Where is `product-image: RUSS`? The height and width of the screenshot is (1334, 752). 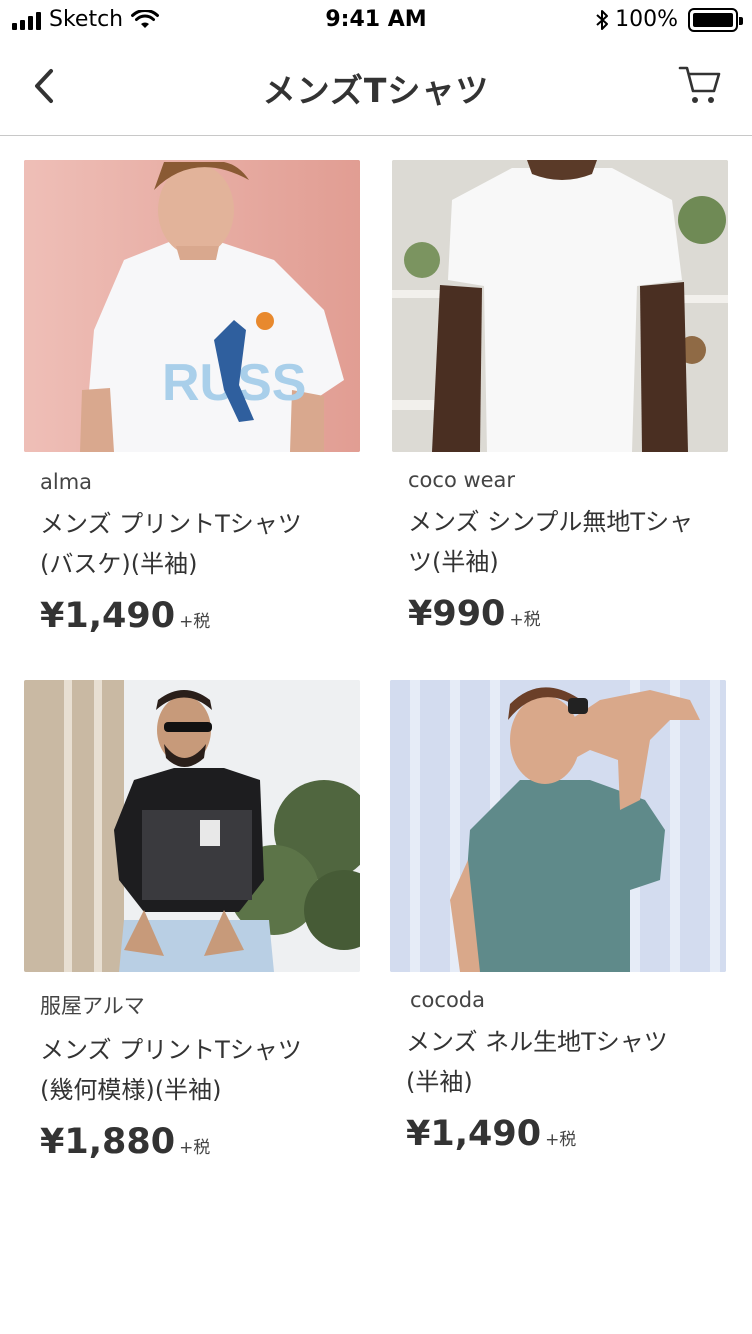 product-image: RUSS is located at coordinates (192, 306).